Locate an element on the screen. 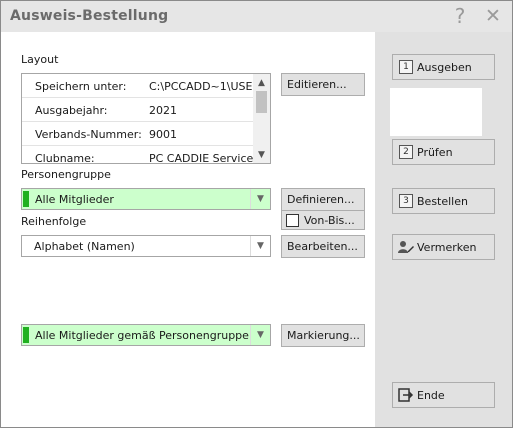 This screenshot has width=513, height=428. list-item-key: Clubname: is located at coordinates (65, 158).